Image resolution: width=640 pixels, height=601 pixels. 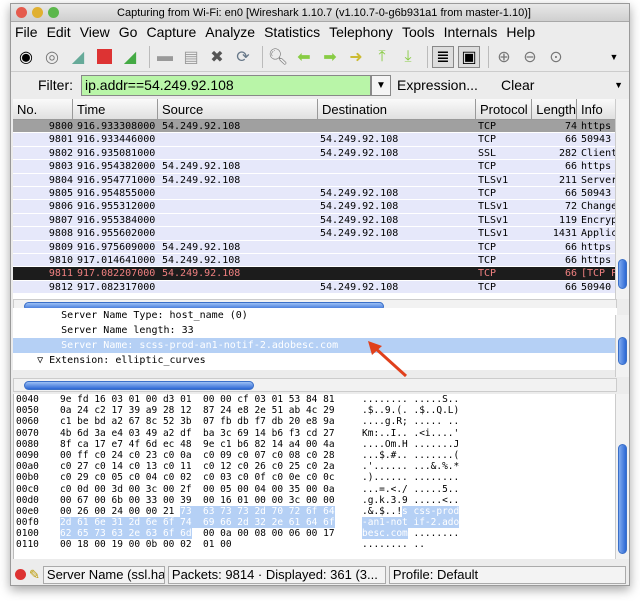 I want to click on menu-help: Help, so click(x=520, y=32).